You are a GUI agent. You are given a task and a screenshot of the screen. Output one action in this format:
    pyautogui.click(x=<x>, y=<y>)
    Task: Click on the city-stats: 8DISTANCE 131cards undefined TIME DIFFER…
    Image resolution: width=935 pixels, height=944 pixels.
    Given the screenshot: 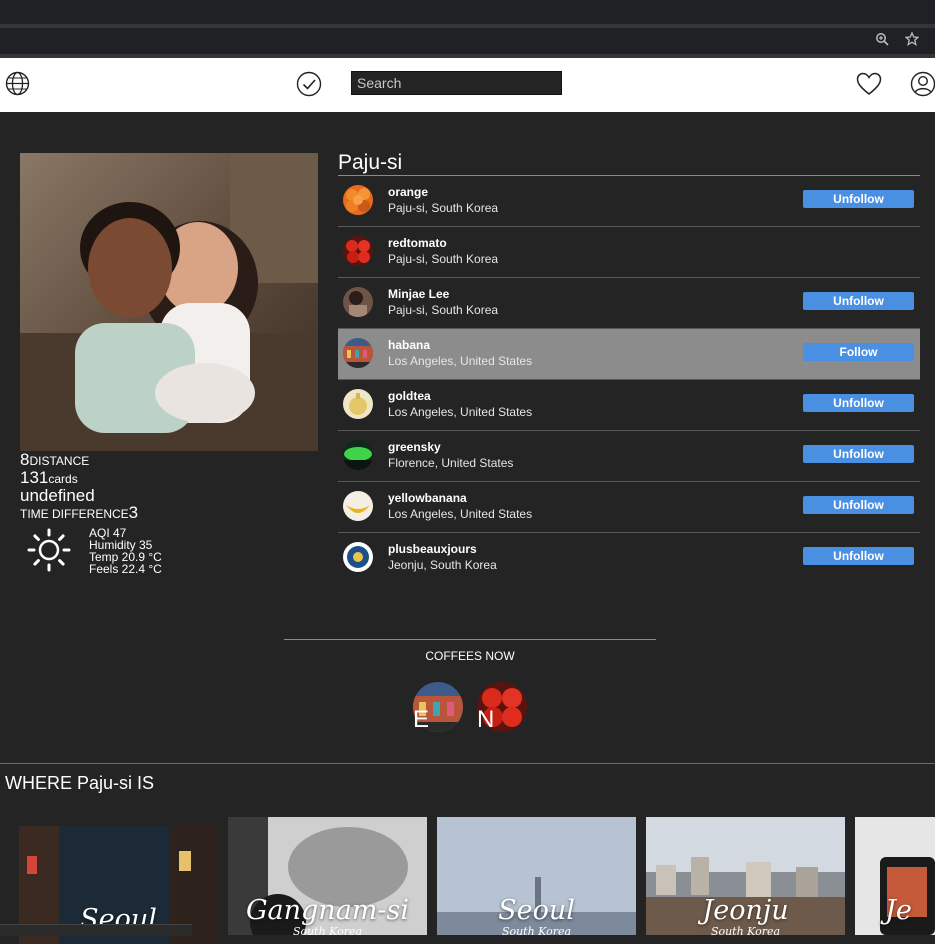 What is the action you would take?
    pyautogui.click(x=170, y=486)
    